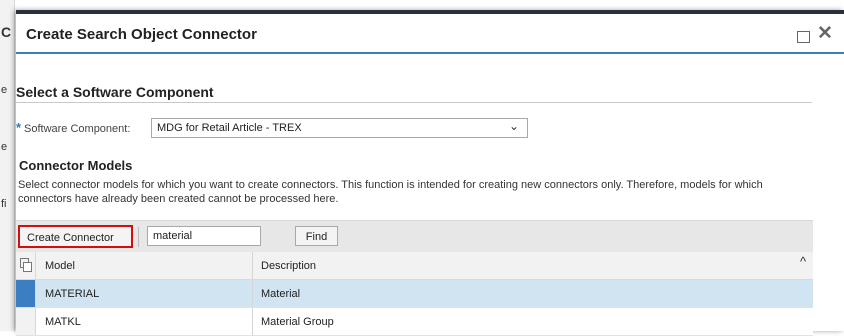 The height and width of the screenshot is (336, 844). Describe the element at coordinates (19, 127) in the screenshot. I see `required-marker: *` at that location.